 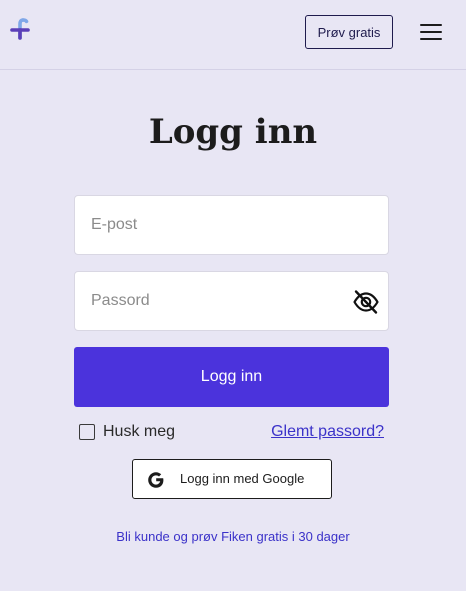 I want to click on google-login-label: Logg inn med Google, so click(x=242, y=478).